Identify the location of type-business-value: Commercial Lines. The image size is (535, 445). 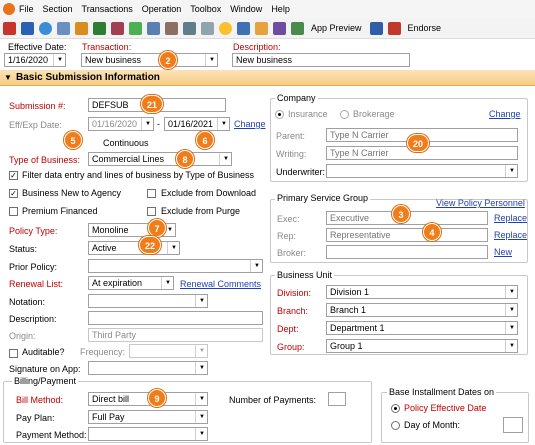
(128, 159).